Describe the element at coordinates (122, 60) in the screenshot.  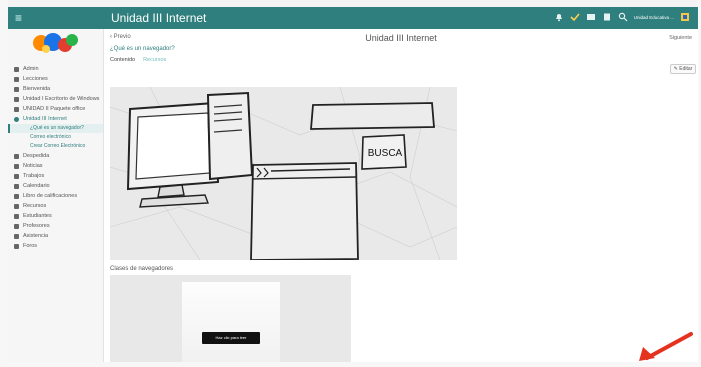
I see `tab-contenido: Contenido` at that location.